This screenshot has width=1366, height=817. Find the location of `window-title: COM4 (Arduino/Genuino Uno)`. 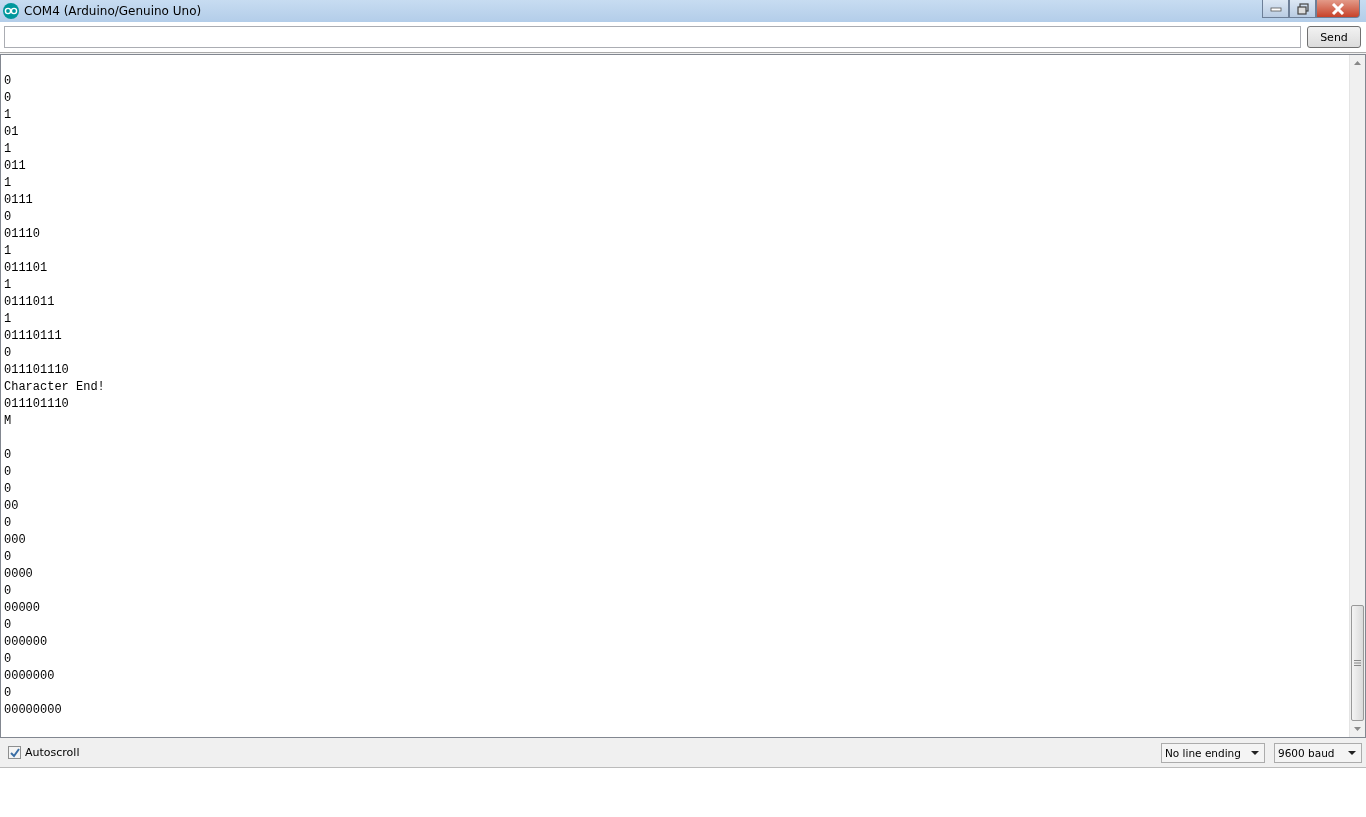

window-title: COM4 (Arduino/Genuino Uno) is located at coordinates (113, 11).